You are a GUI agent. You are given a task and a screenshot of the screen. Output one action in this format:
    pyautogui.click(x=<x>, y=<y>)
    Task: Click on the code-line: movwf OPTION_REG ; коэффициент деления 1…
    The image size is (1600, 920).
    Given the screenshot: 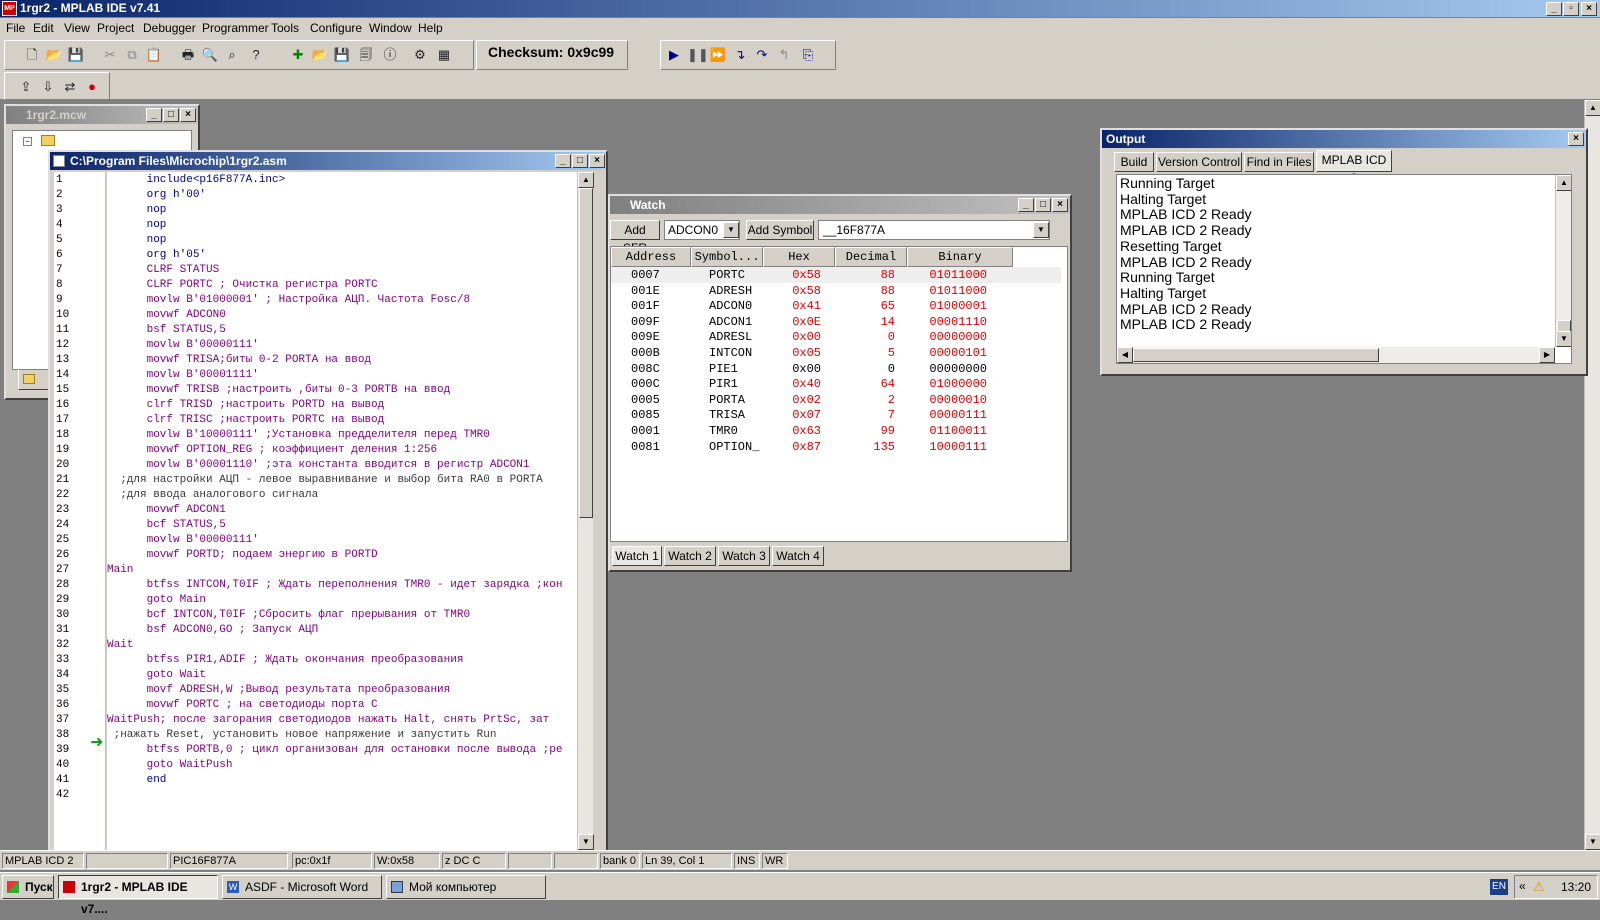 What is the action you would take?
    pyautogui.click(x=334, y=450)
    